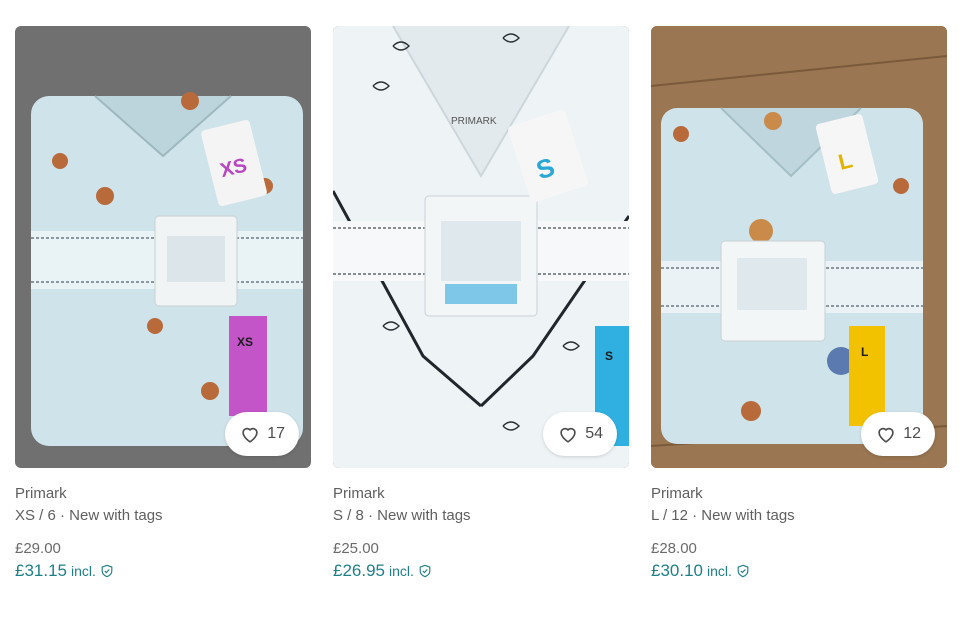  What do you see at coordinates (262, 434) in the screenshot?
I see `favorite-button: 17` at bounding box center [262, 434].